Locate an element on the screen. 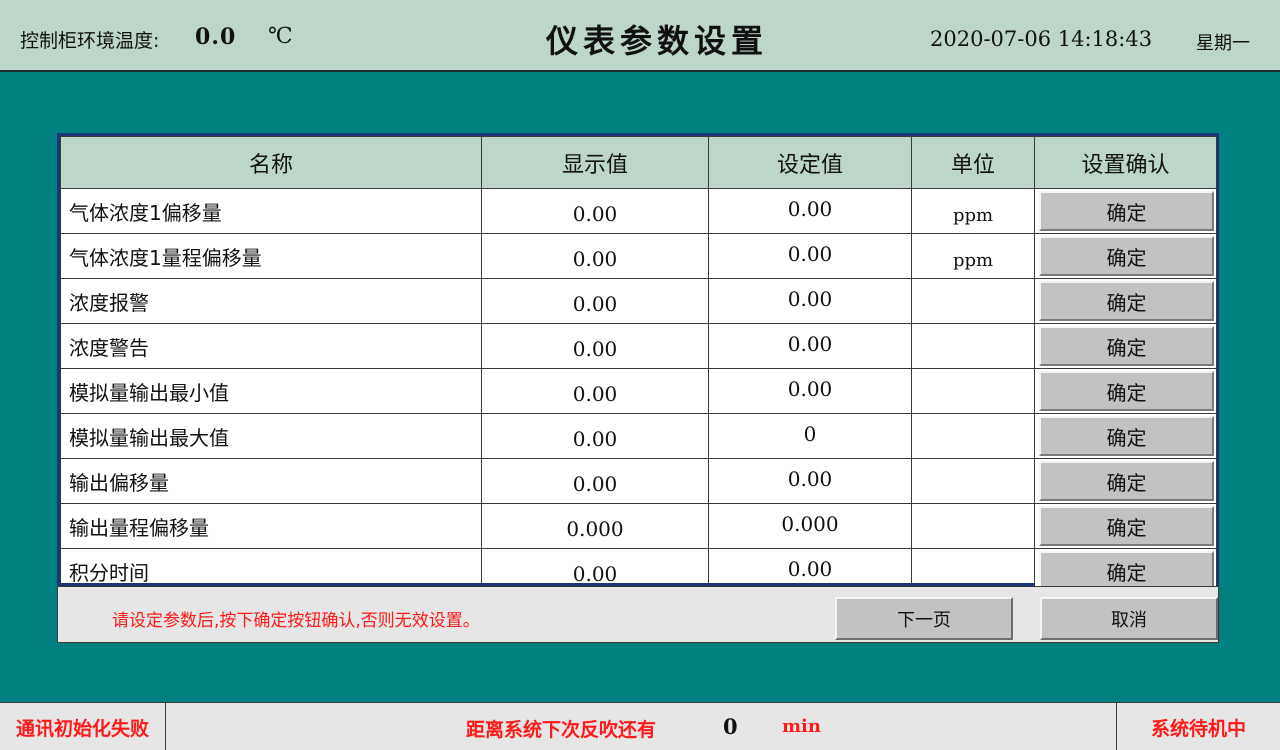 Image resolution: width=1280 pixels, height=750 pixels. param-display-value: 0.000 is located at coordinates (595, 526).